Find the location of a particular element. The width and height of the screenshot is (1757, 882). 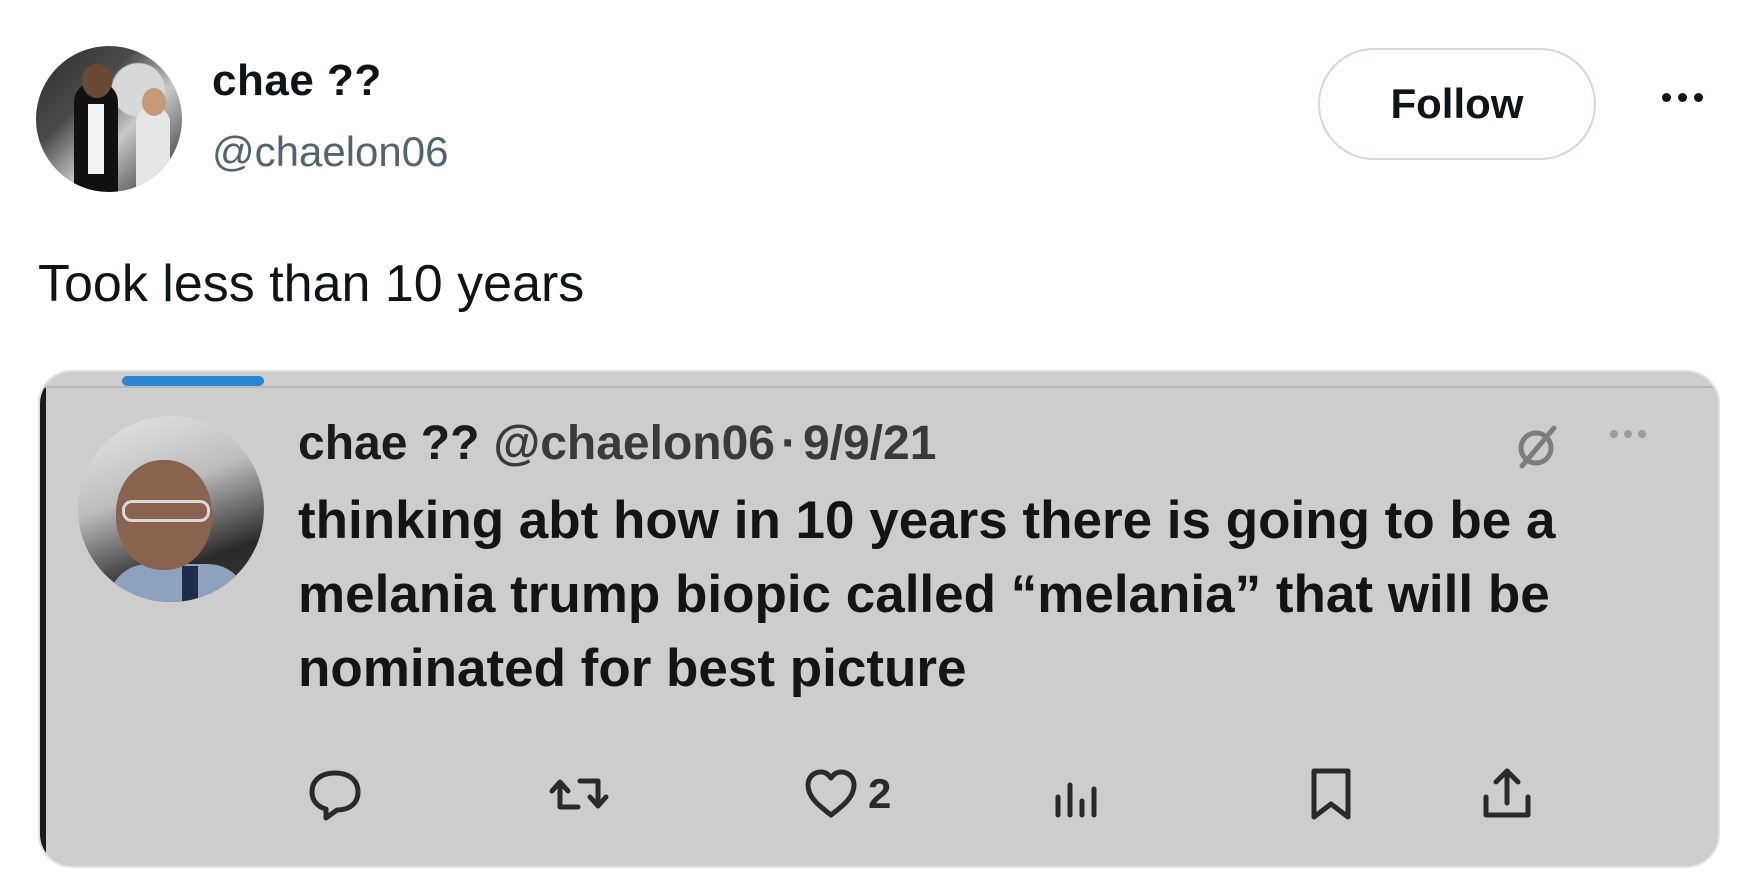

repost-icon is located at coordinates (579, 794).